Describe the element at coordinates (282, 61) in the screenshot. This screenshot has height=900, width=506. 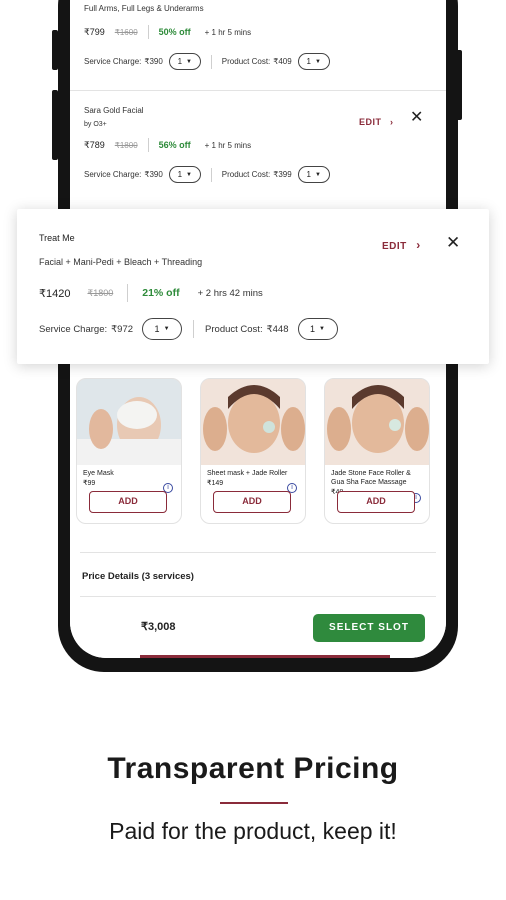
I see `product-cost-value: ₹409` at that location.